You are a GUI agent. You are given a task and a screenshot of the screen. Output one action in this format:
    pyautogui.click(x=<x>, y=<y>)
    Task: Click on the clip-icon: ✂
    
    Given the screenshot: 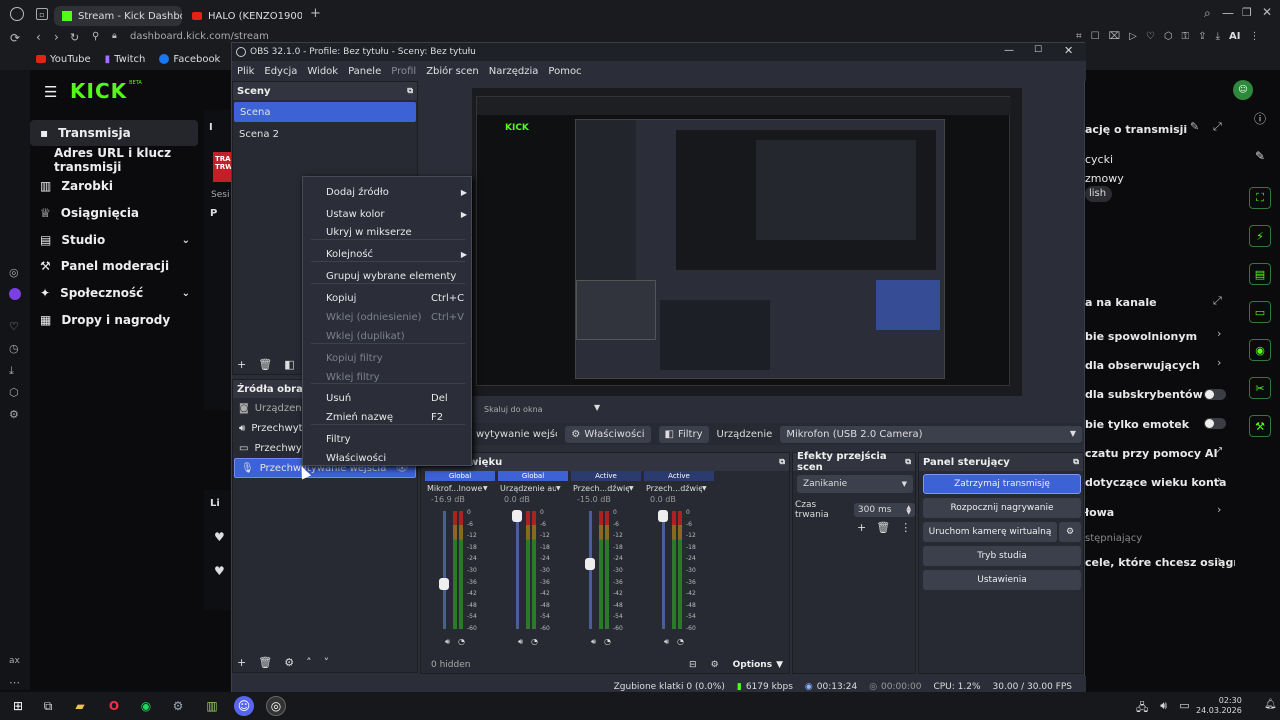 What is the action you would take?
    pyautogui.click(x=1260, y=388)
    